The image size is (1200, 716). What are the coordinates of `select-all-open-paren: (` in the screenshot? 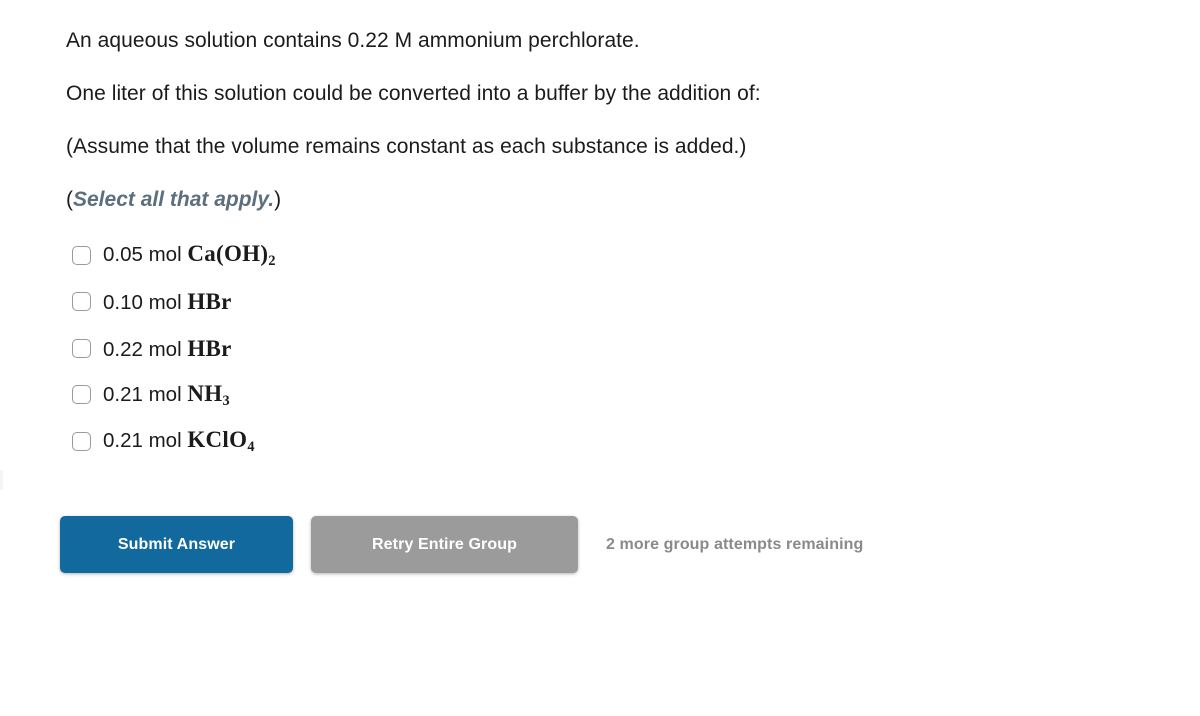 It's located at (69, 199).